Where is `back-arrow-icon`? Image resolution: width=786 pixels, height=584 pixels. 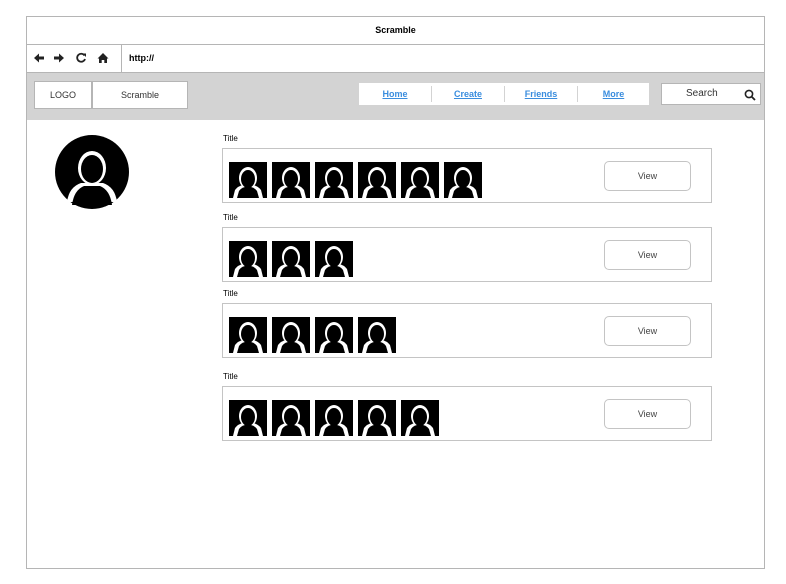
back-arrow-icon is located at coordinates (39, 58).